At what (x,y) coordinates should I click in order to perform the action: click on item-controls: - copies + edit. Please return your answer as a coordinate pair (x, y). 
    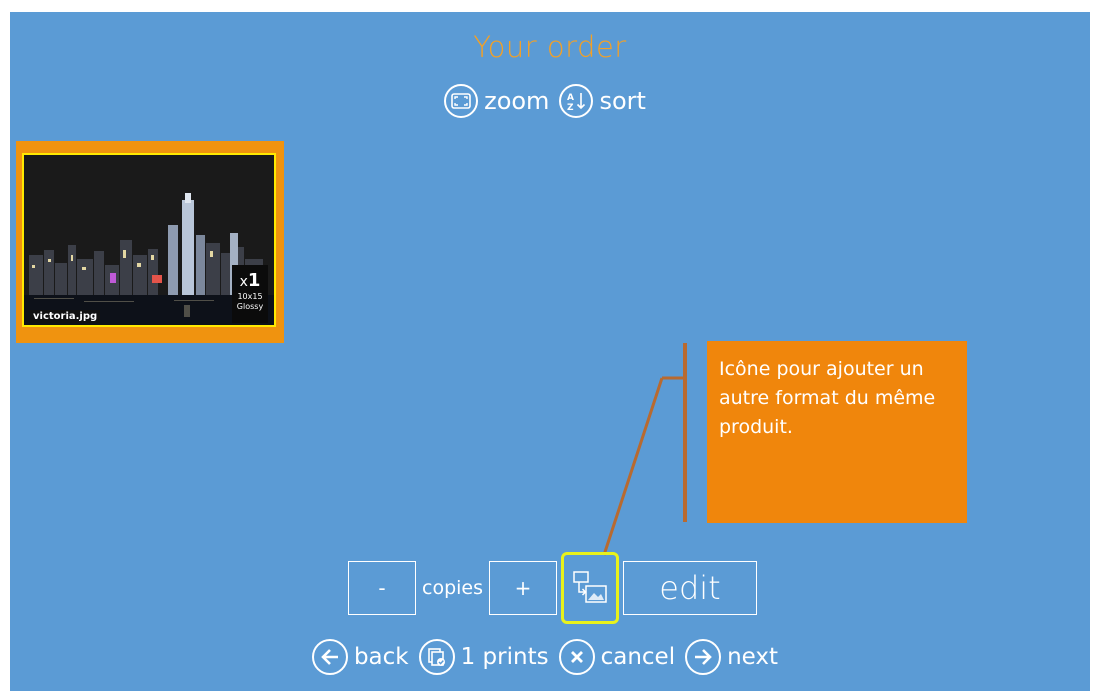
    Looking at the image, I should click on (552, 588).